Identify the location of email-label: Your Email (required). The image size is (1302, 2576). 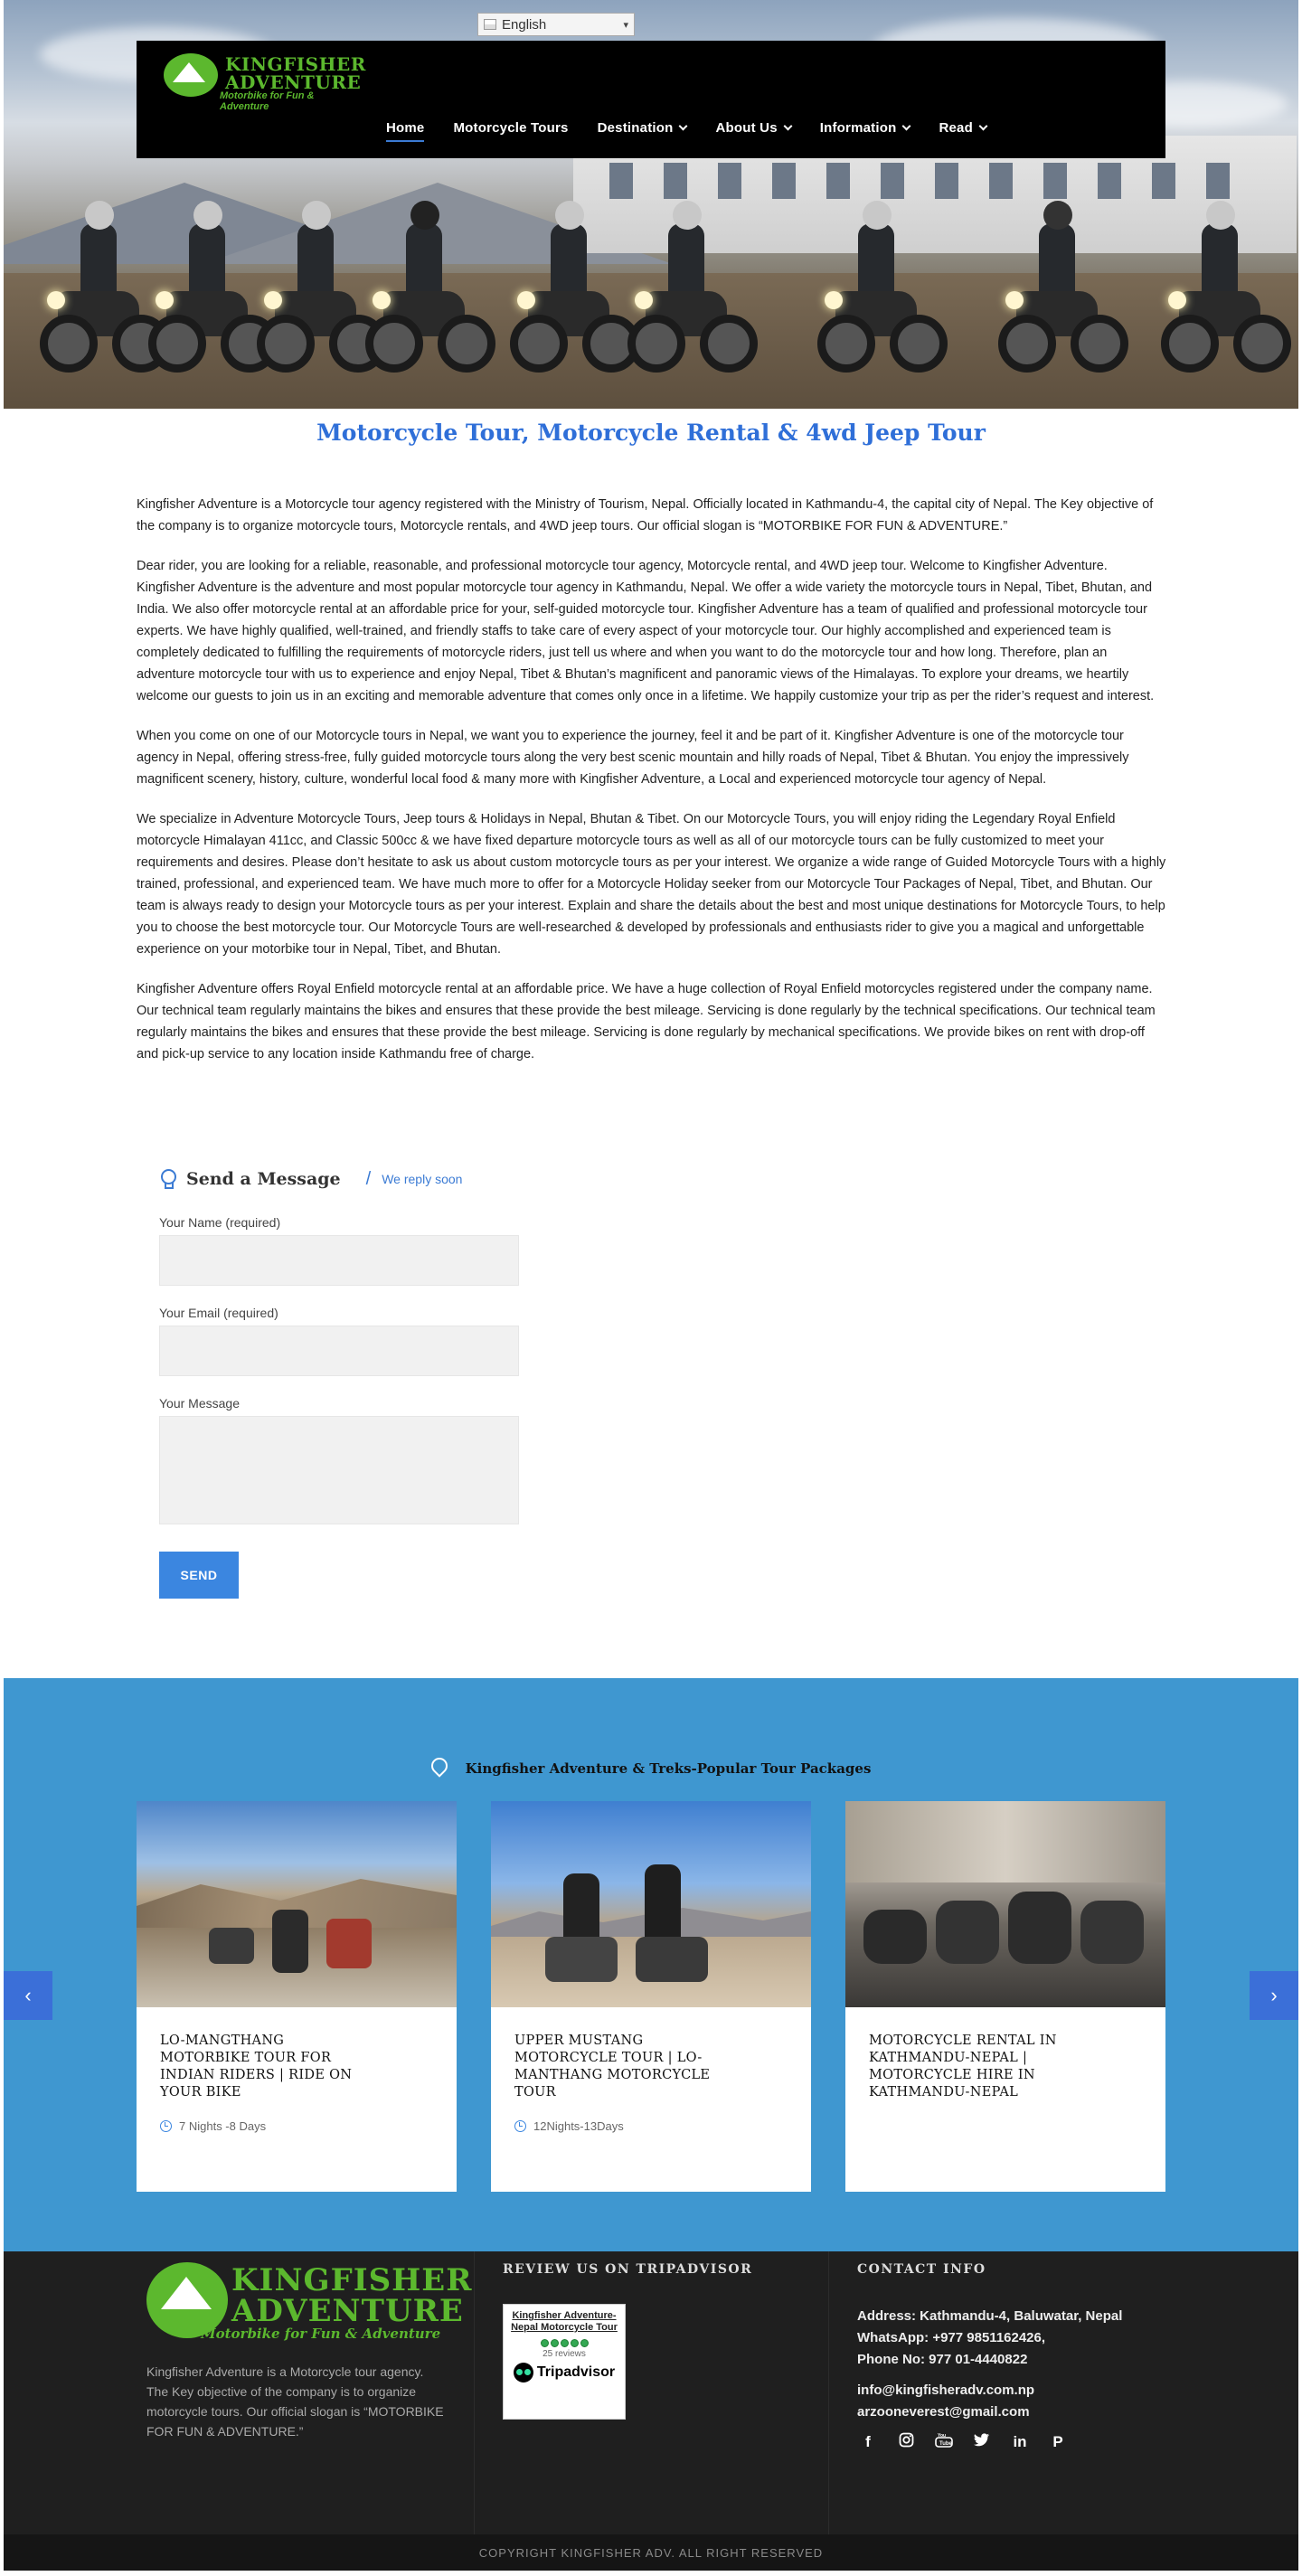
(218, 1313).